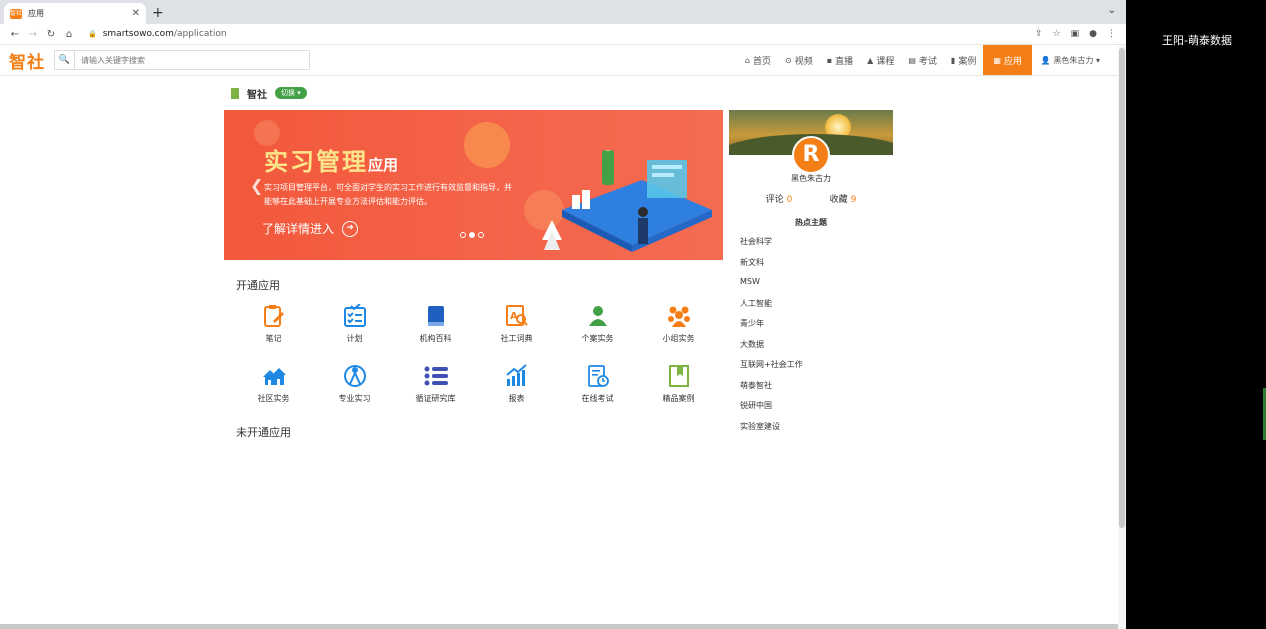 The image size is (1266, 629). What do you see at coordinates (885, 61) in the screenshot?
I see `nav-label: 课程` at bounding box center [885, 61].